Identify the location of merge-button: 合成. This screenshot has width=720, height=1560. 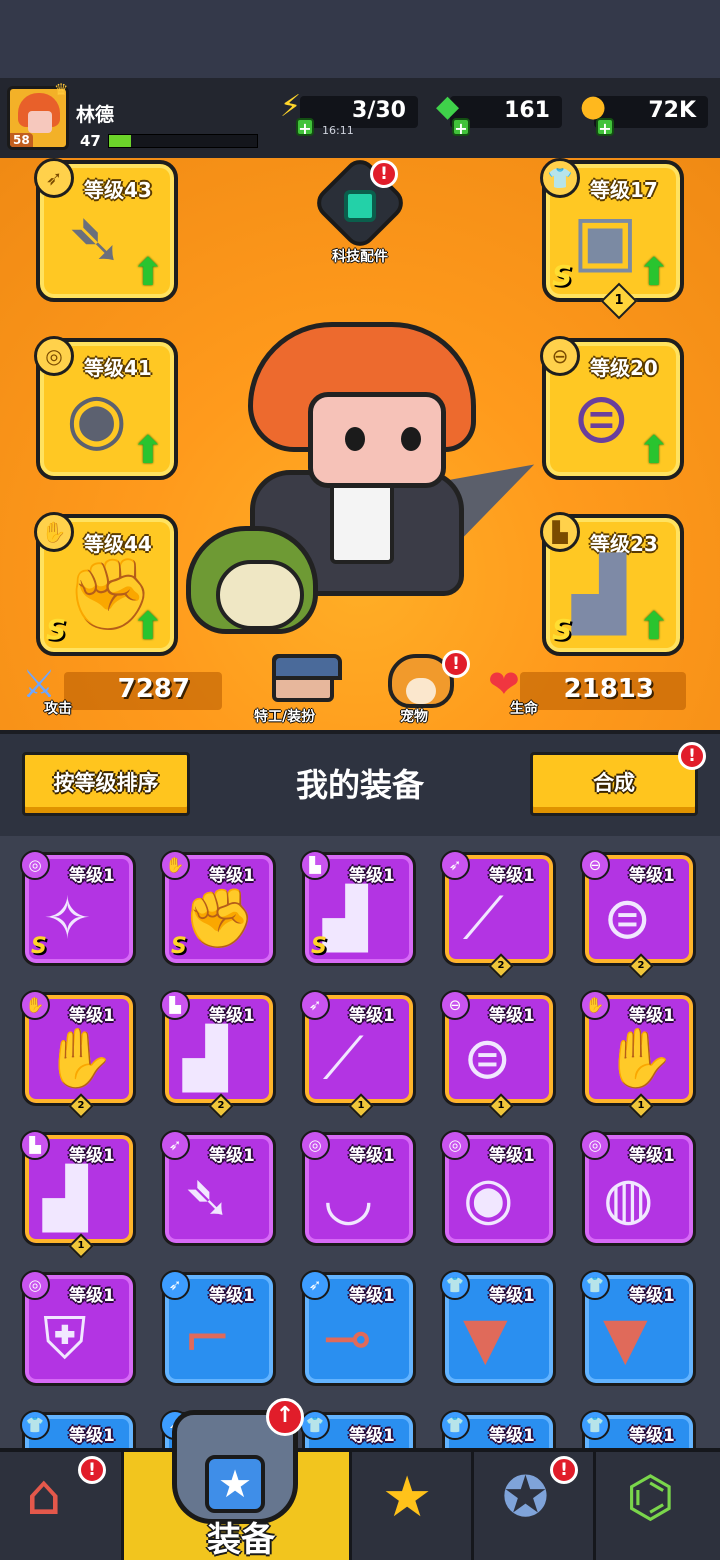
(614, 784).